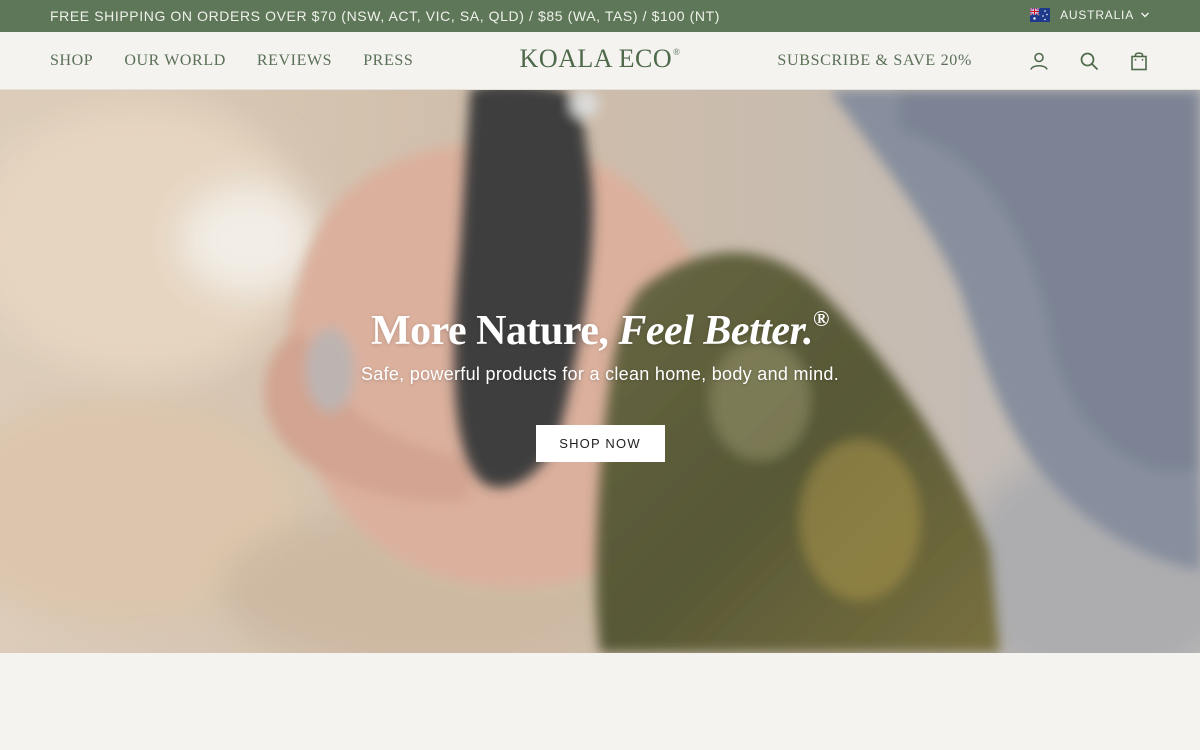  I want to click on account-icon, so click(1039, 61).